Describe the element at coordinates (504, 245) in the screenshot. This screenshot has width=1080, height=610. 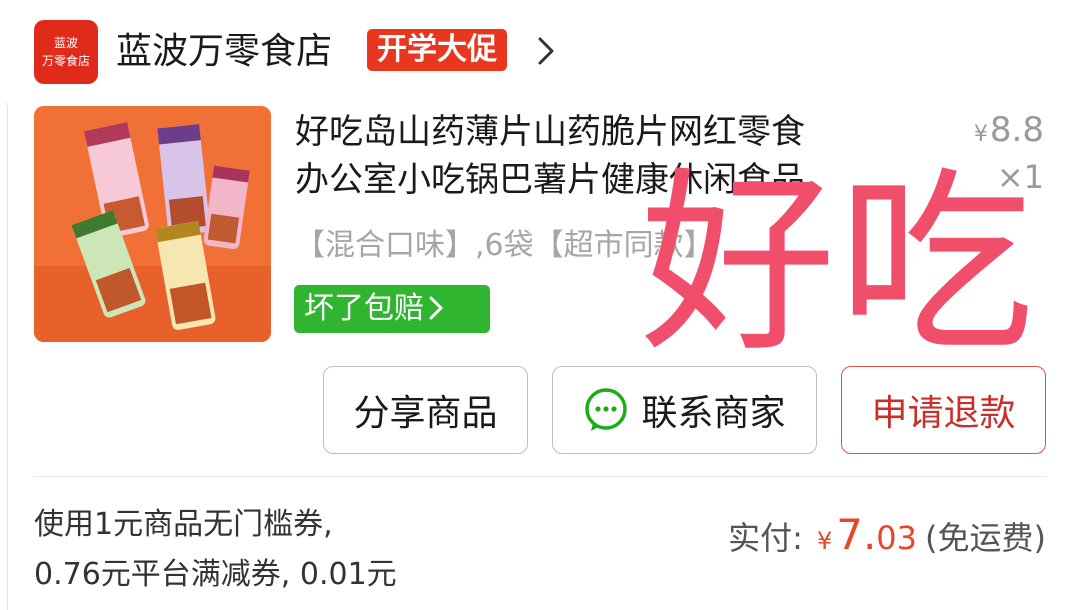
I see `sku-spec: 【混合口味】,6袋【超市同款】` at that location.